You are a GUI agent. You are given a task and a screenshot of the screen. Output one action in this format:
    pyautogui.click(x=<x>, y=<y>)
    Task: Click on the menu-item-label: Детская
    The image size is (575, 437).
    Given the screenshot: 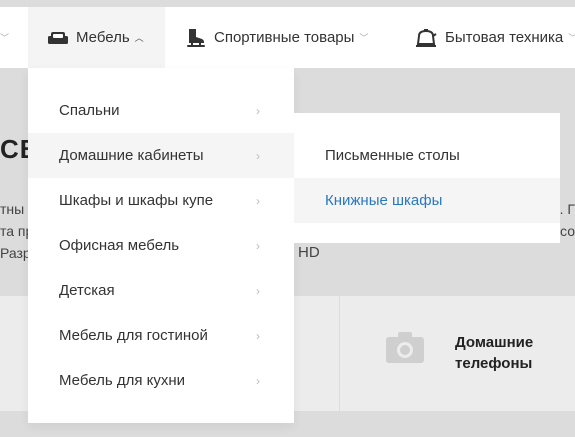 What is the action you would take?
    pyautogui.click(x=87, y=290)
    